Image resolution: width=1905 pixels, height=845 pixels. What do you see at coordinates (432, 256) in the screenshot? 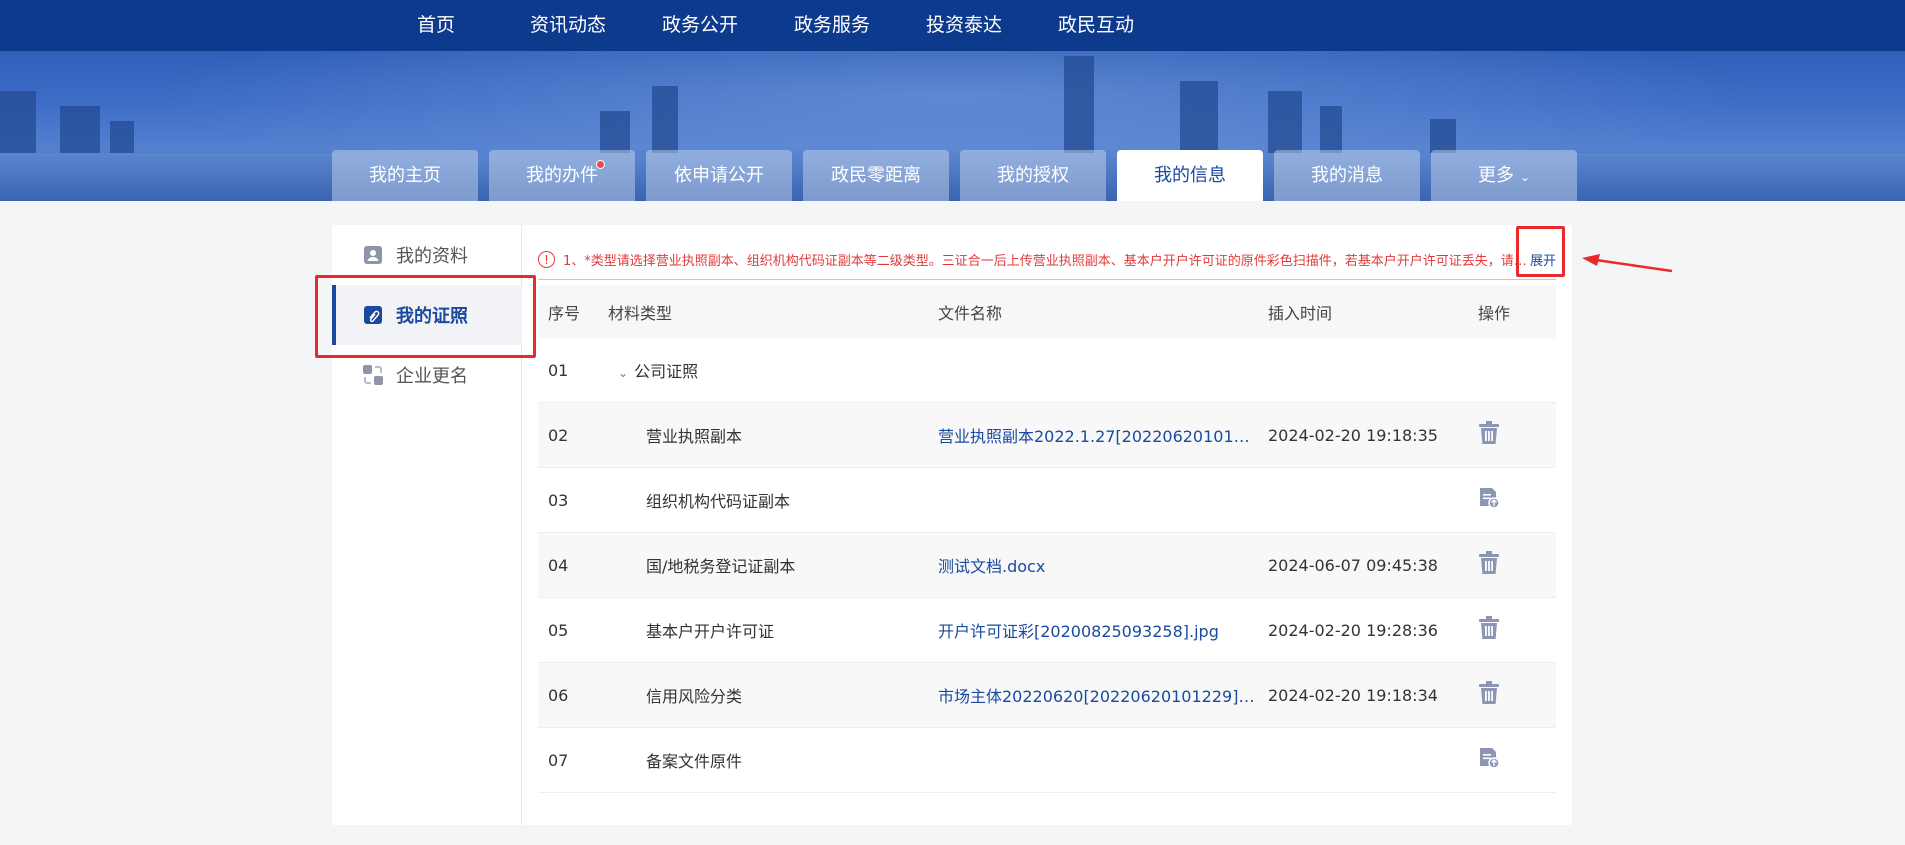
I see `sidebar-item-label: 我的资料` at bounding box center [432, 256].